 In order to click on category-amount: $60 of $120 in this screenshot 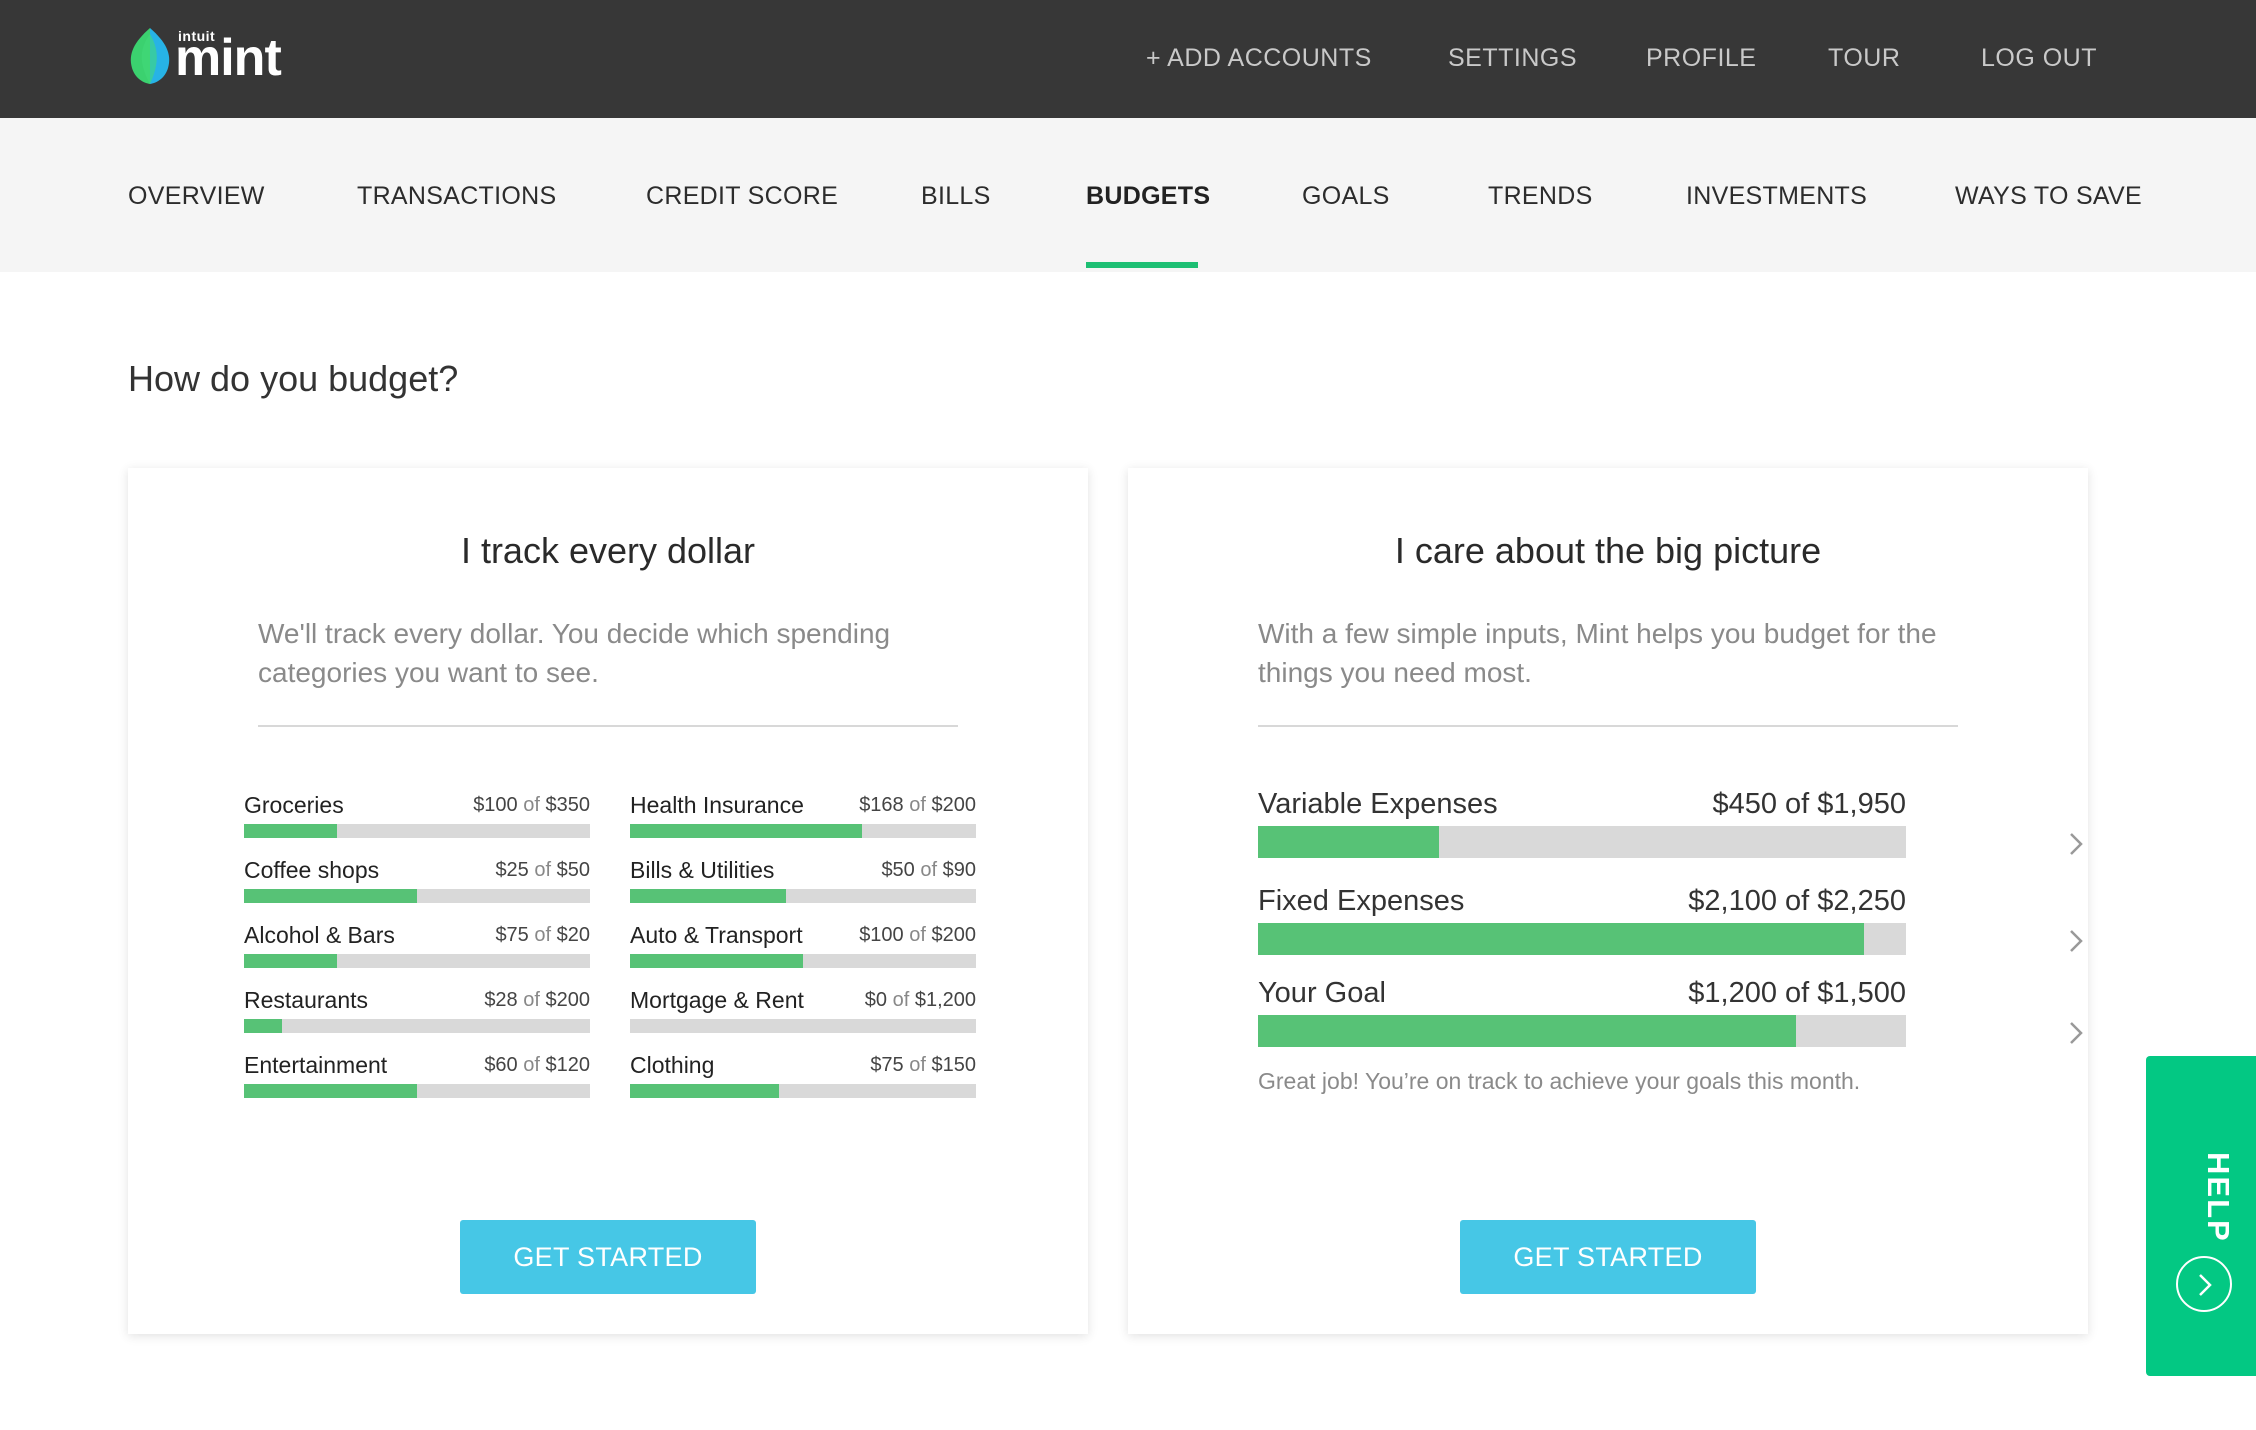, I will do `click(537, 1065)`.